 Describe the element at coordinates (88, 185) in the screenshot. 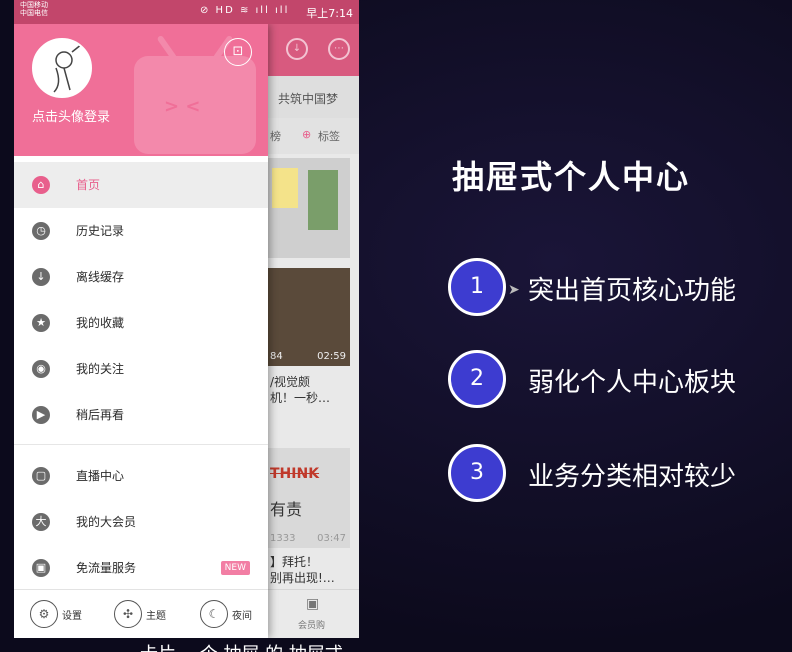

I see `menu-item-label: 首页` at that location.